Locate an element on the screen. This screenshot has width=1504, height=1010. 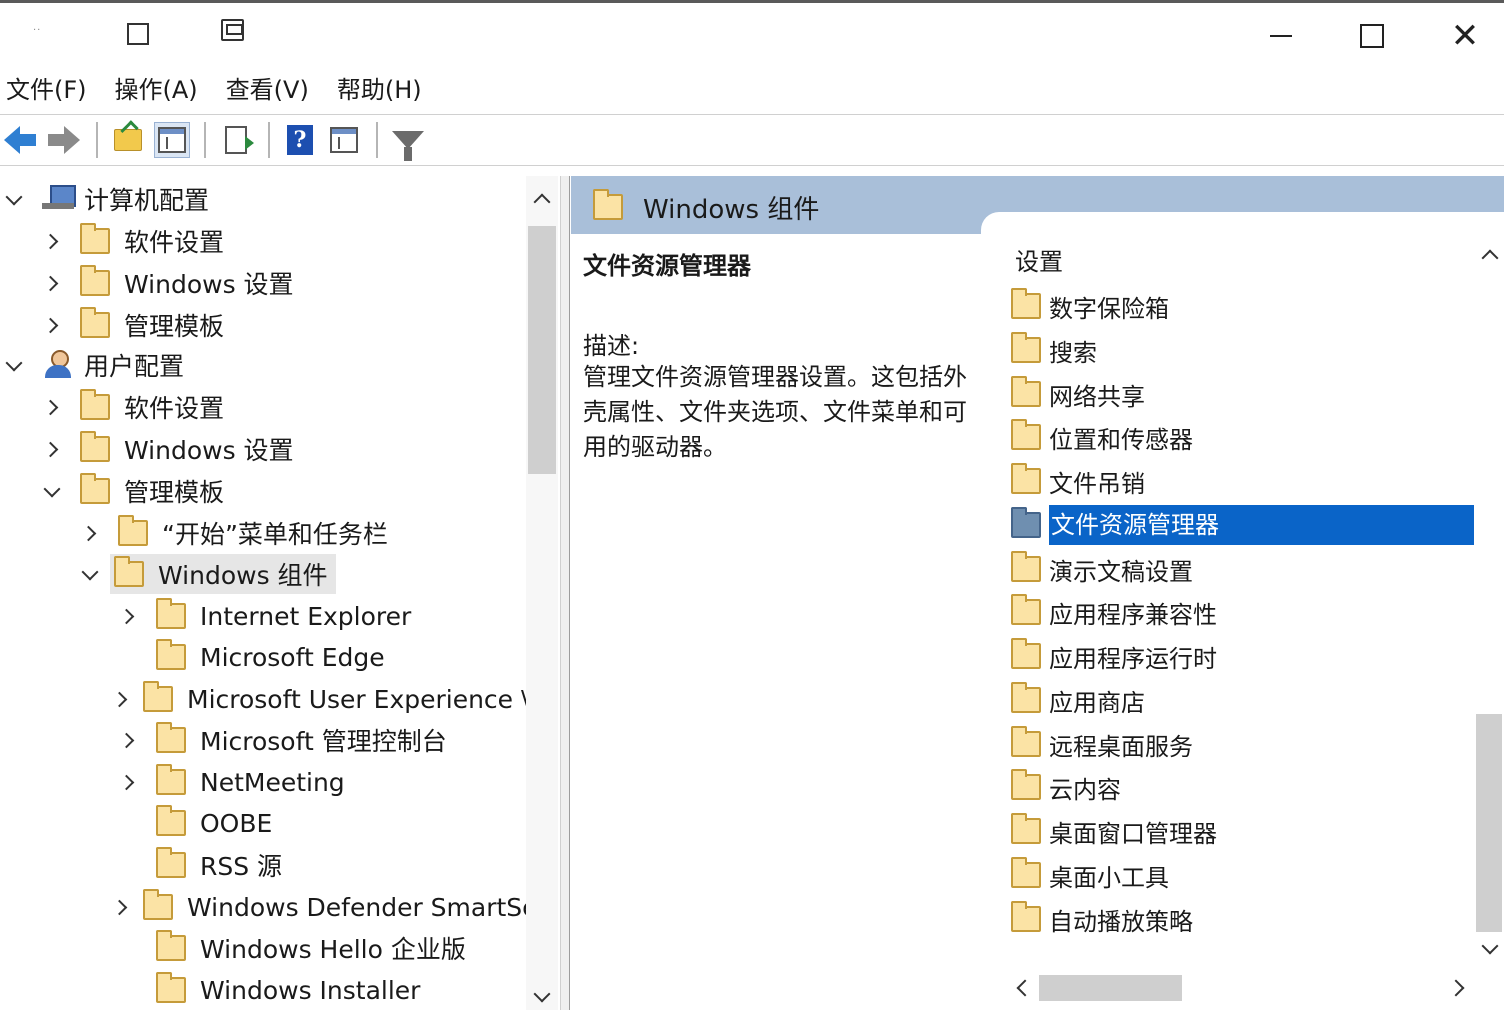
tree-item: Microsoft Edge is located at coordinates (251, 657).